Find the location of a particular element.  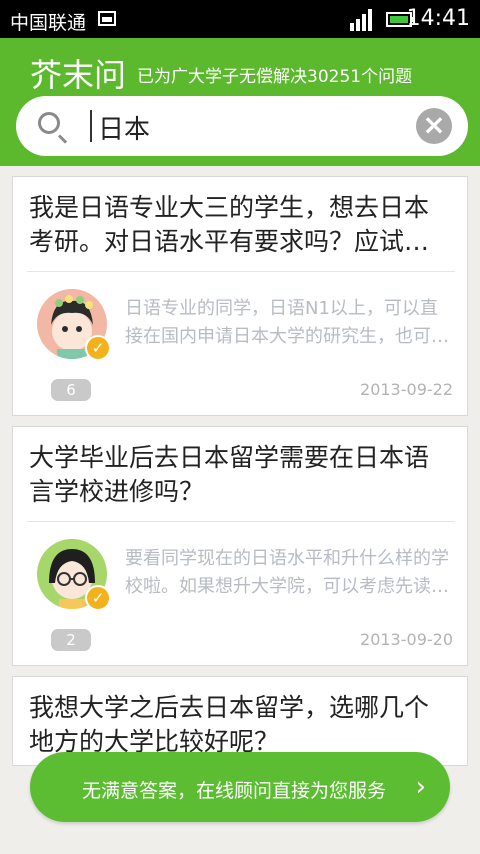

app-title: 芥末问 is located at coordinates (78, 75).